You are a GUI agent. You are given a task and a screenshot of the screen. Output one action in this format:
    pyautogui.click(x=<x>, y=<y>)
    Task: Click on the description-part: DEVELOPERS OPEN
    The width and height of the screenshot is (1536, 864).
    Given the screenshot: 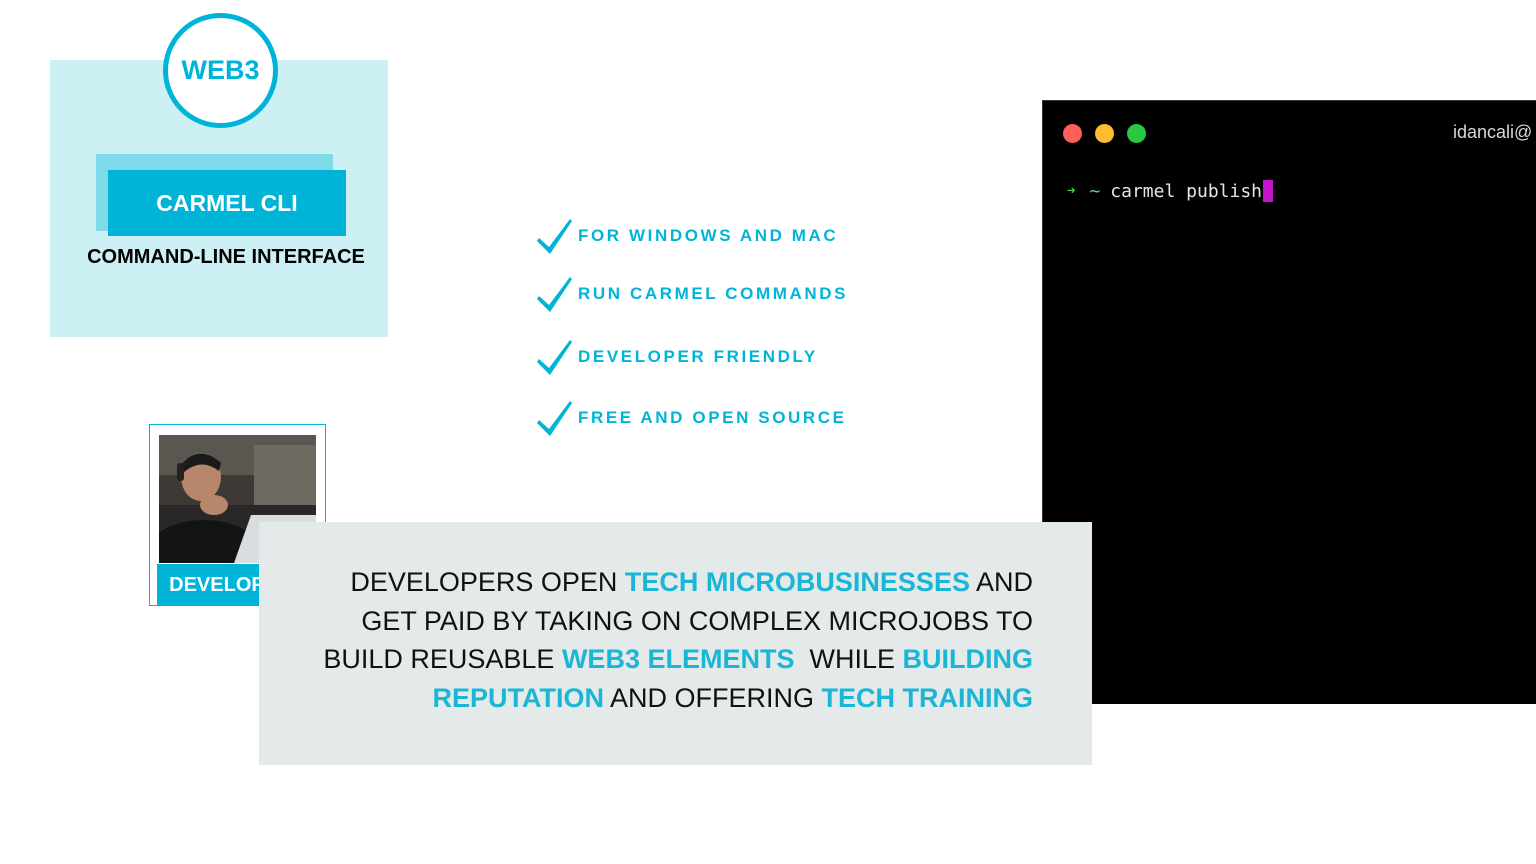 What is the action you would take?
    pyautogui.click(x=487, y=582)
    